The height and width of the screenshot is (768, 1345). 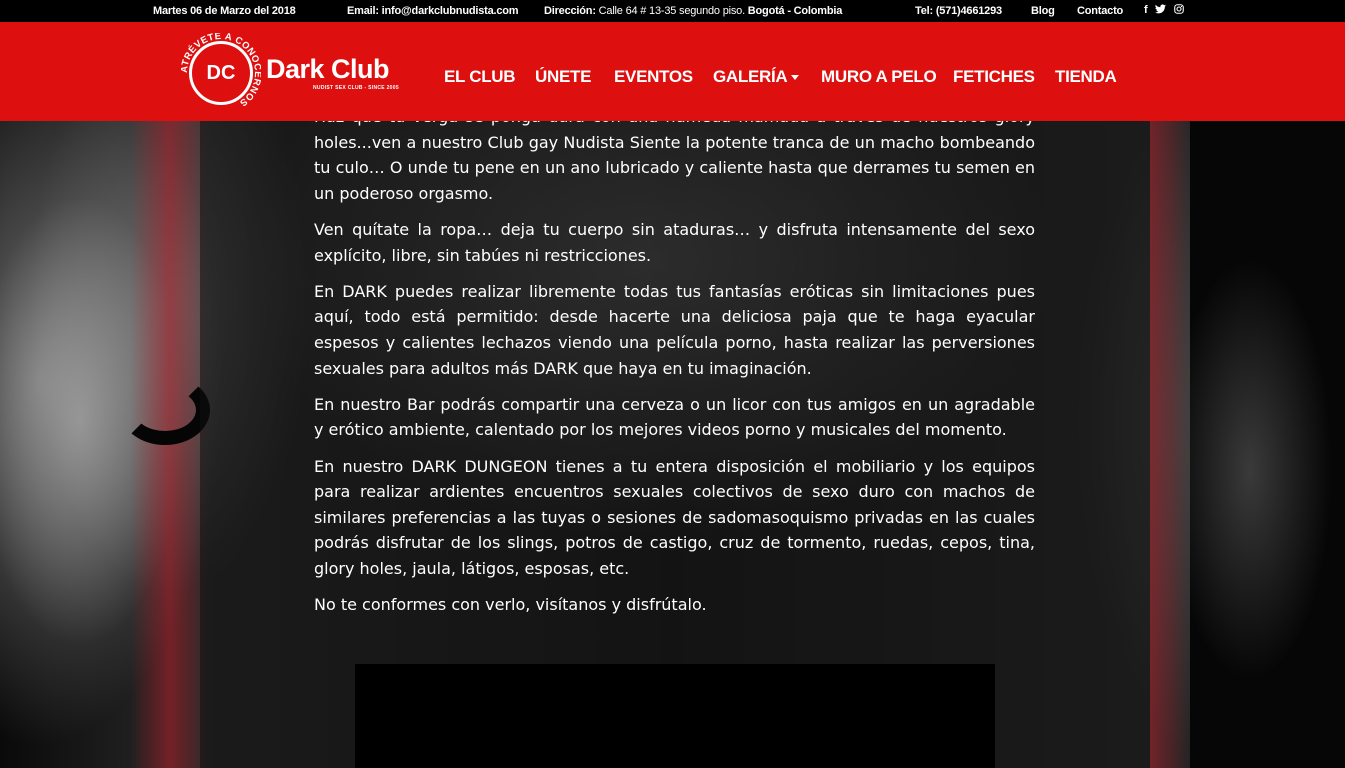 I want to click on nav-item-muro-a-pelo: MURO A PELO, so click(x=879, y=77).